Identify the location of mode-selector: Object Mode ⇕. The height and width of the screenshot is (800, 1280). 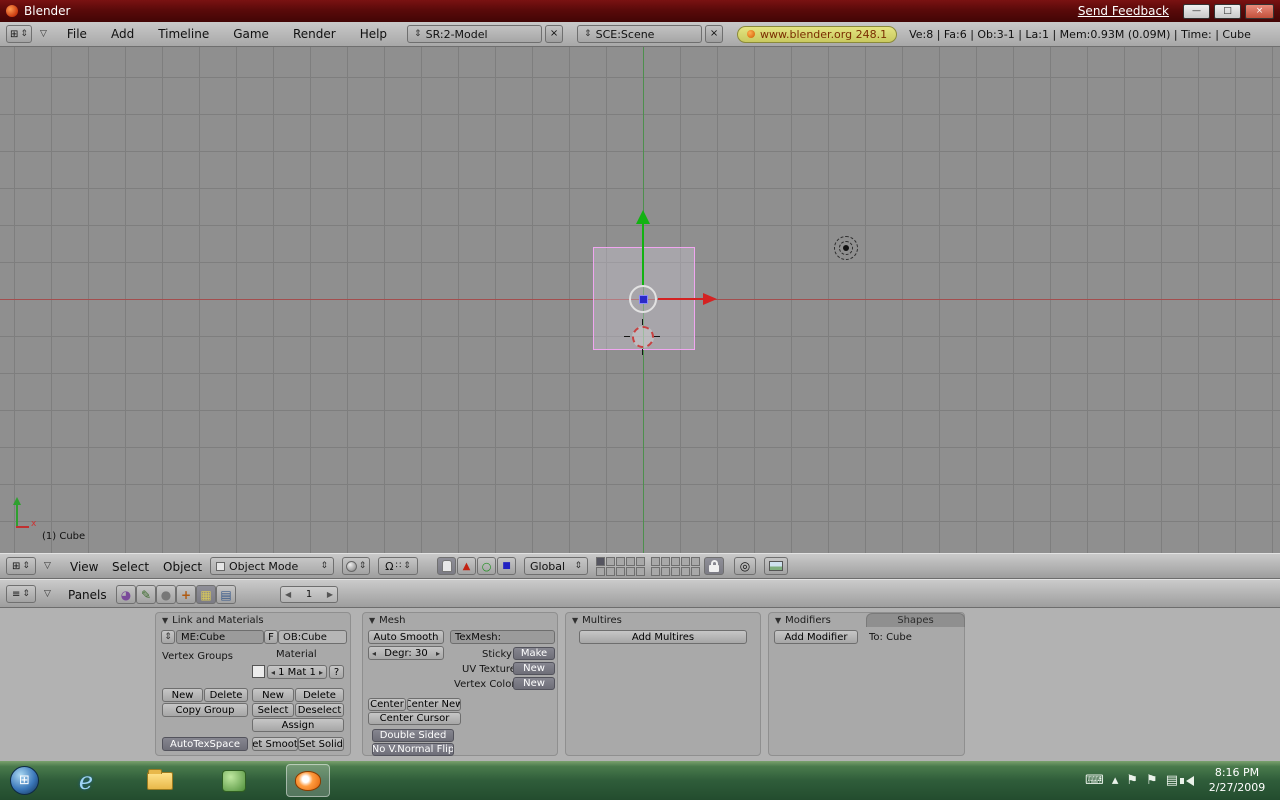
(272, 566).